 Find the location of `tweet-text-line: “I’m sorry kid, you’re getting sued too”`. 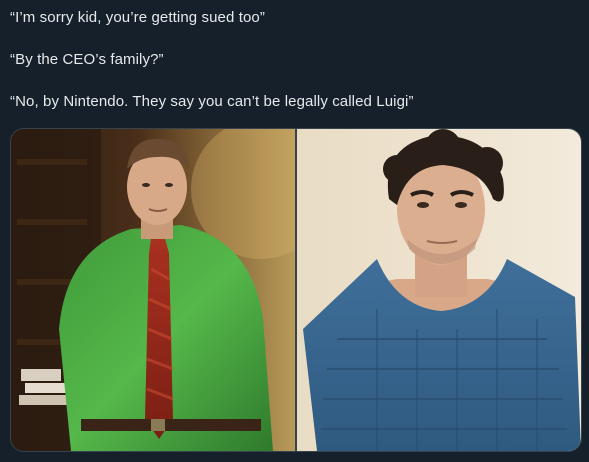

tweet-text-line: “I’m sorry kid, you’re getting sued too” is located at coordinates (137, 17).